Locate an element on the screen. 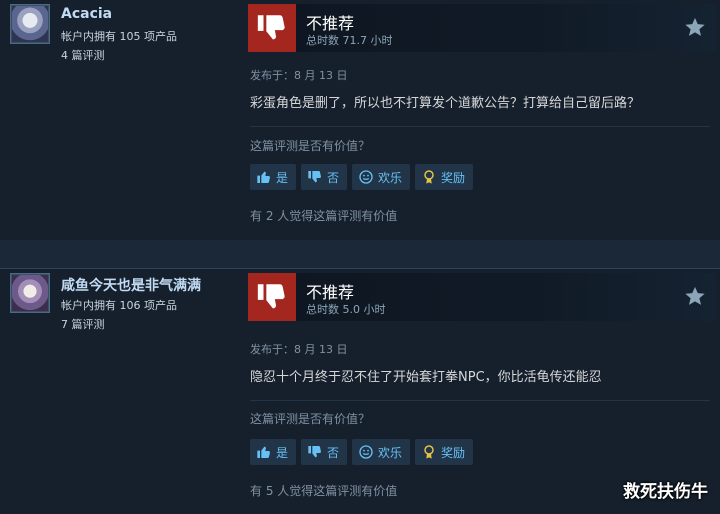  author-name: 咸鱼今天也是非气满满 is located at coordinates (131, 285).